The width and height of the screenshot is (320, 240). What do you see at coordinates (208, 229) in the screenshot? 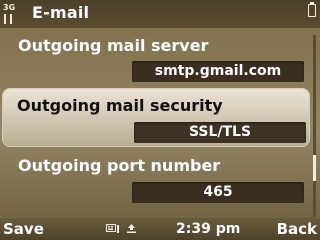
I see `clock-time: 2:39 pm` at bounding box center [208, 229].